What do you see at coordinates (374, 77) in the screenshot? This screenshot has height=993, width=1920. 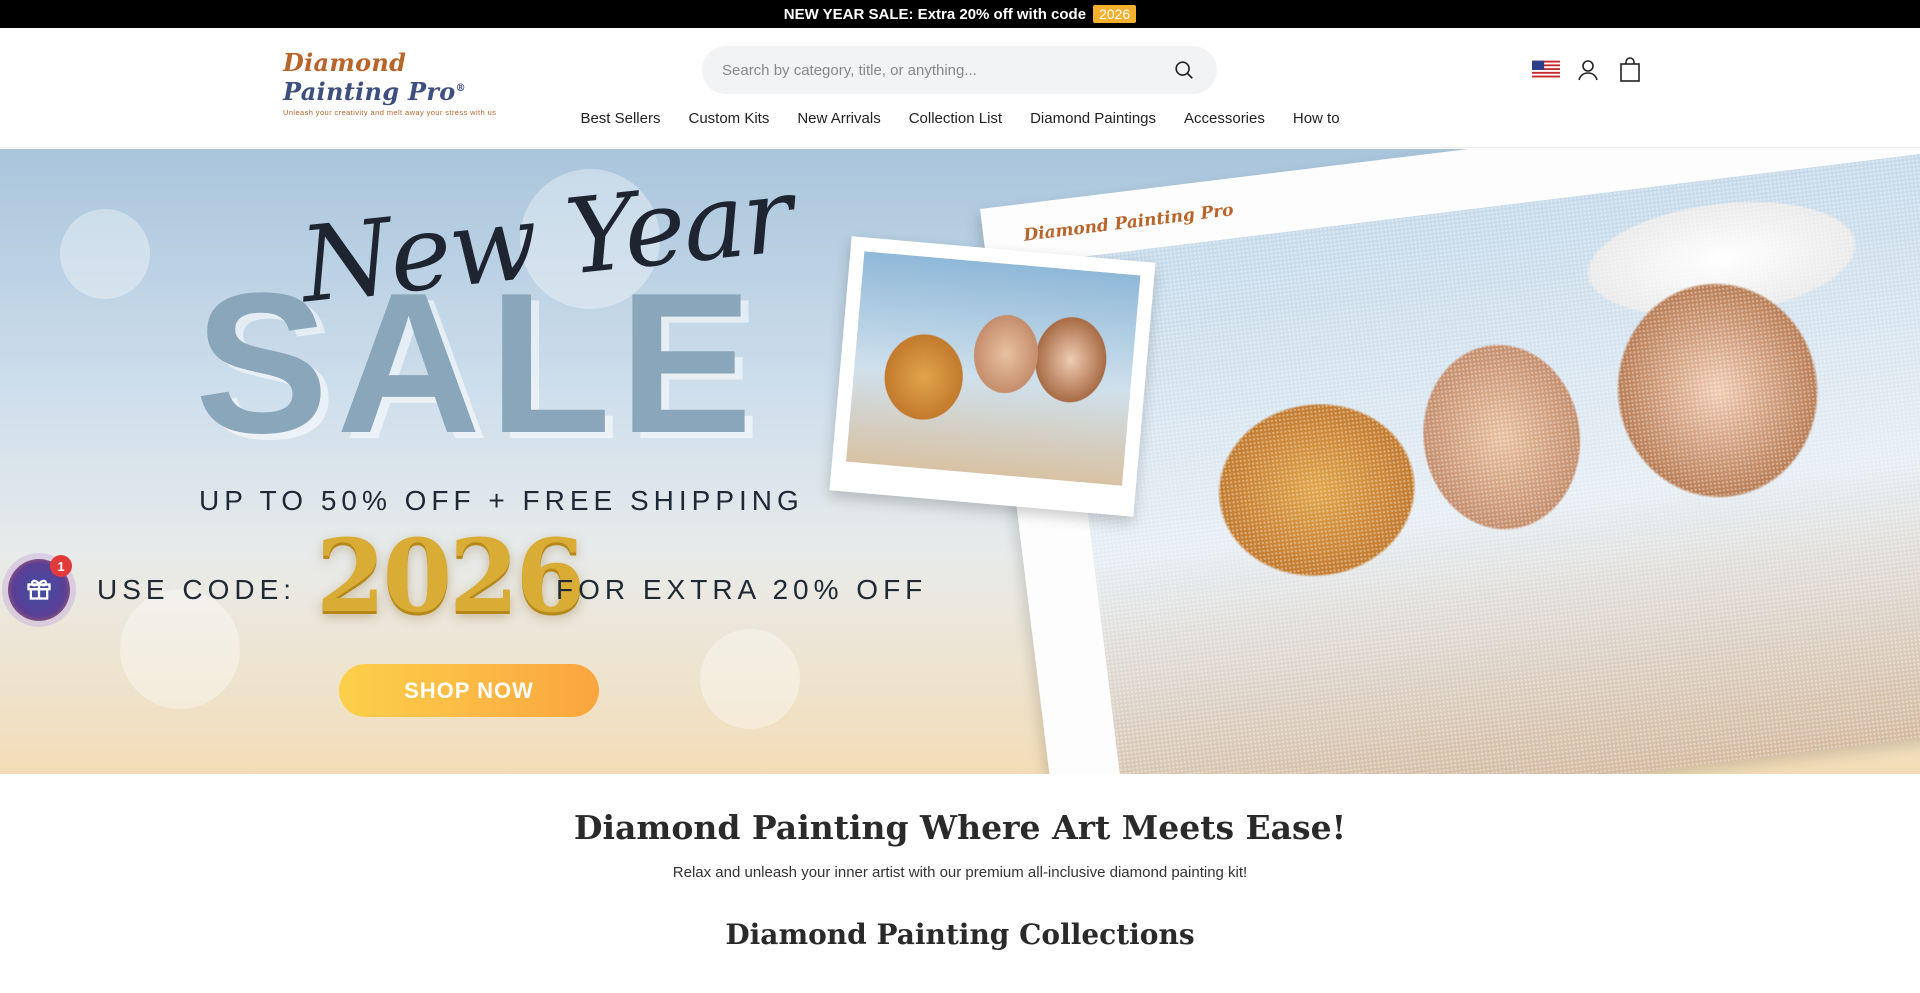 I see `logo-wordmark: Diamond Painting Pro®` at bounding box center [374, 77].